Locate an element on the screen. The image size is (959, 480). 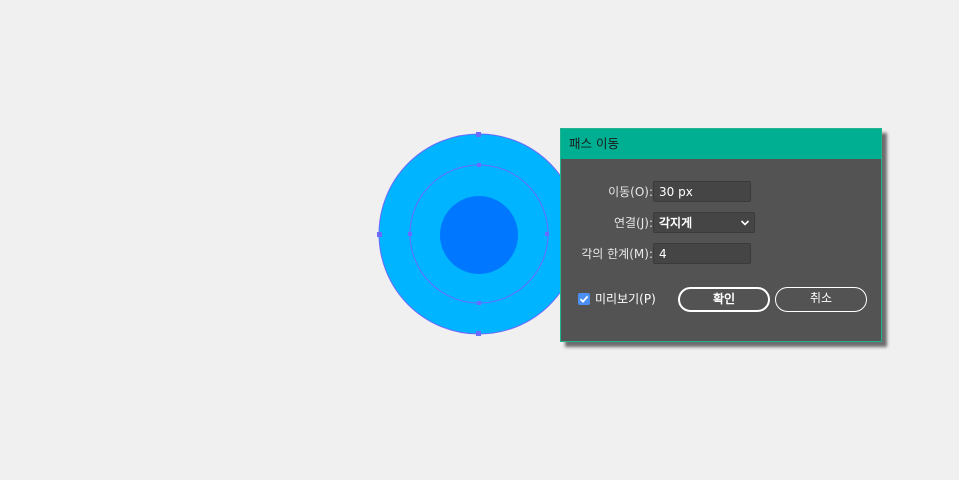
miter-limit-row: 각의 한계(M): is located at coordinates (607, 254).